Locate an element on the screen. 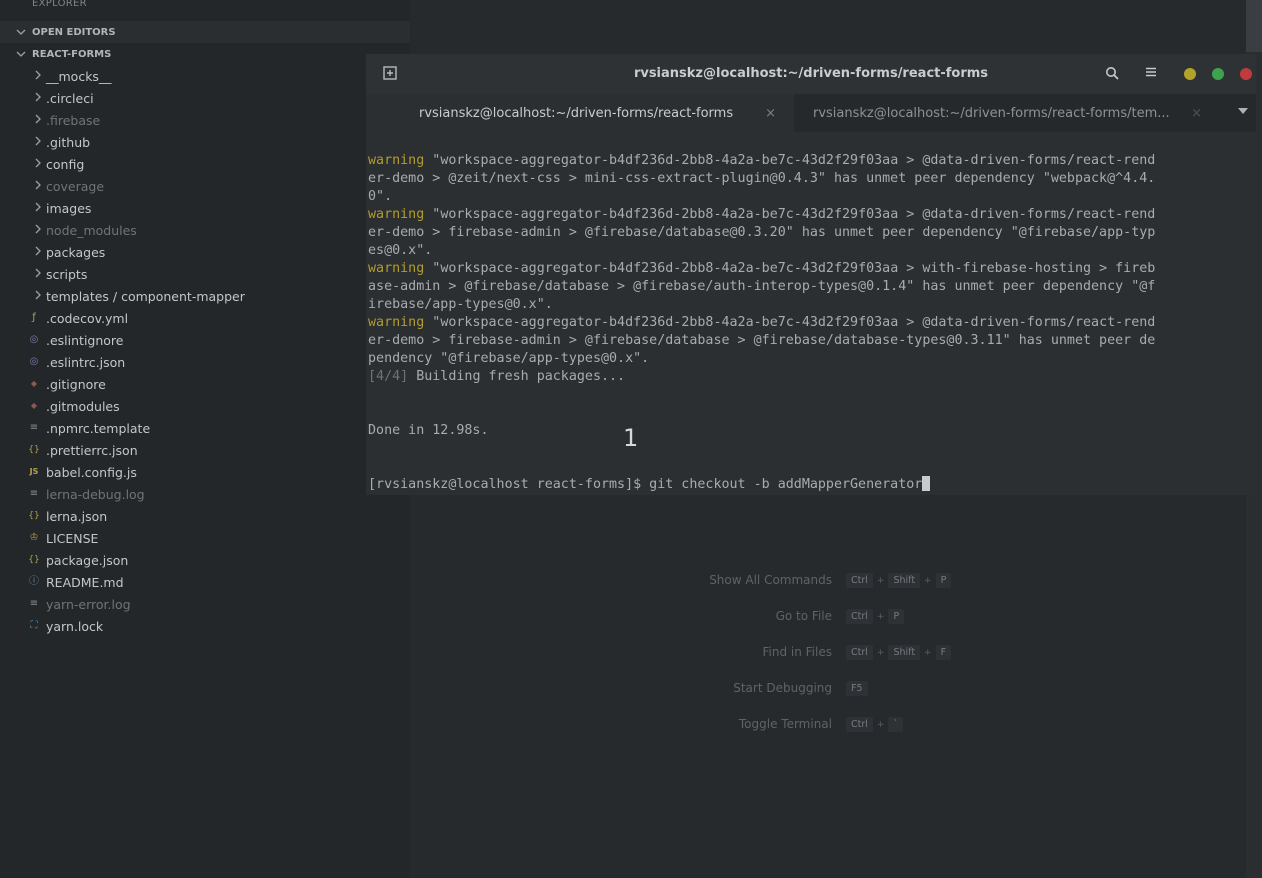 The image size is (1262, 878). tree-item: {} package.json is located at coordinates (205, 560).